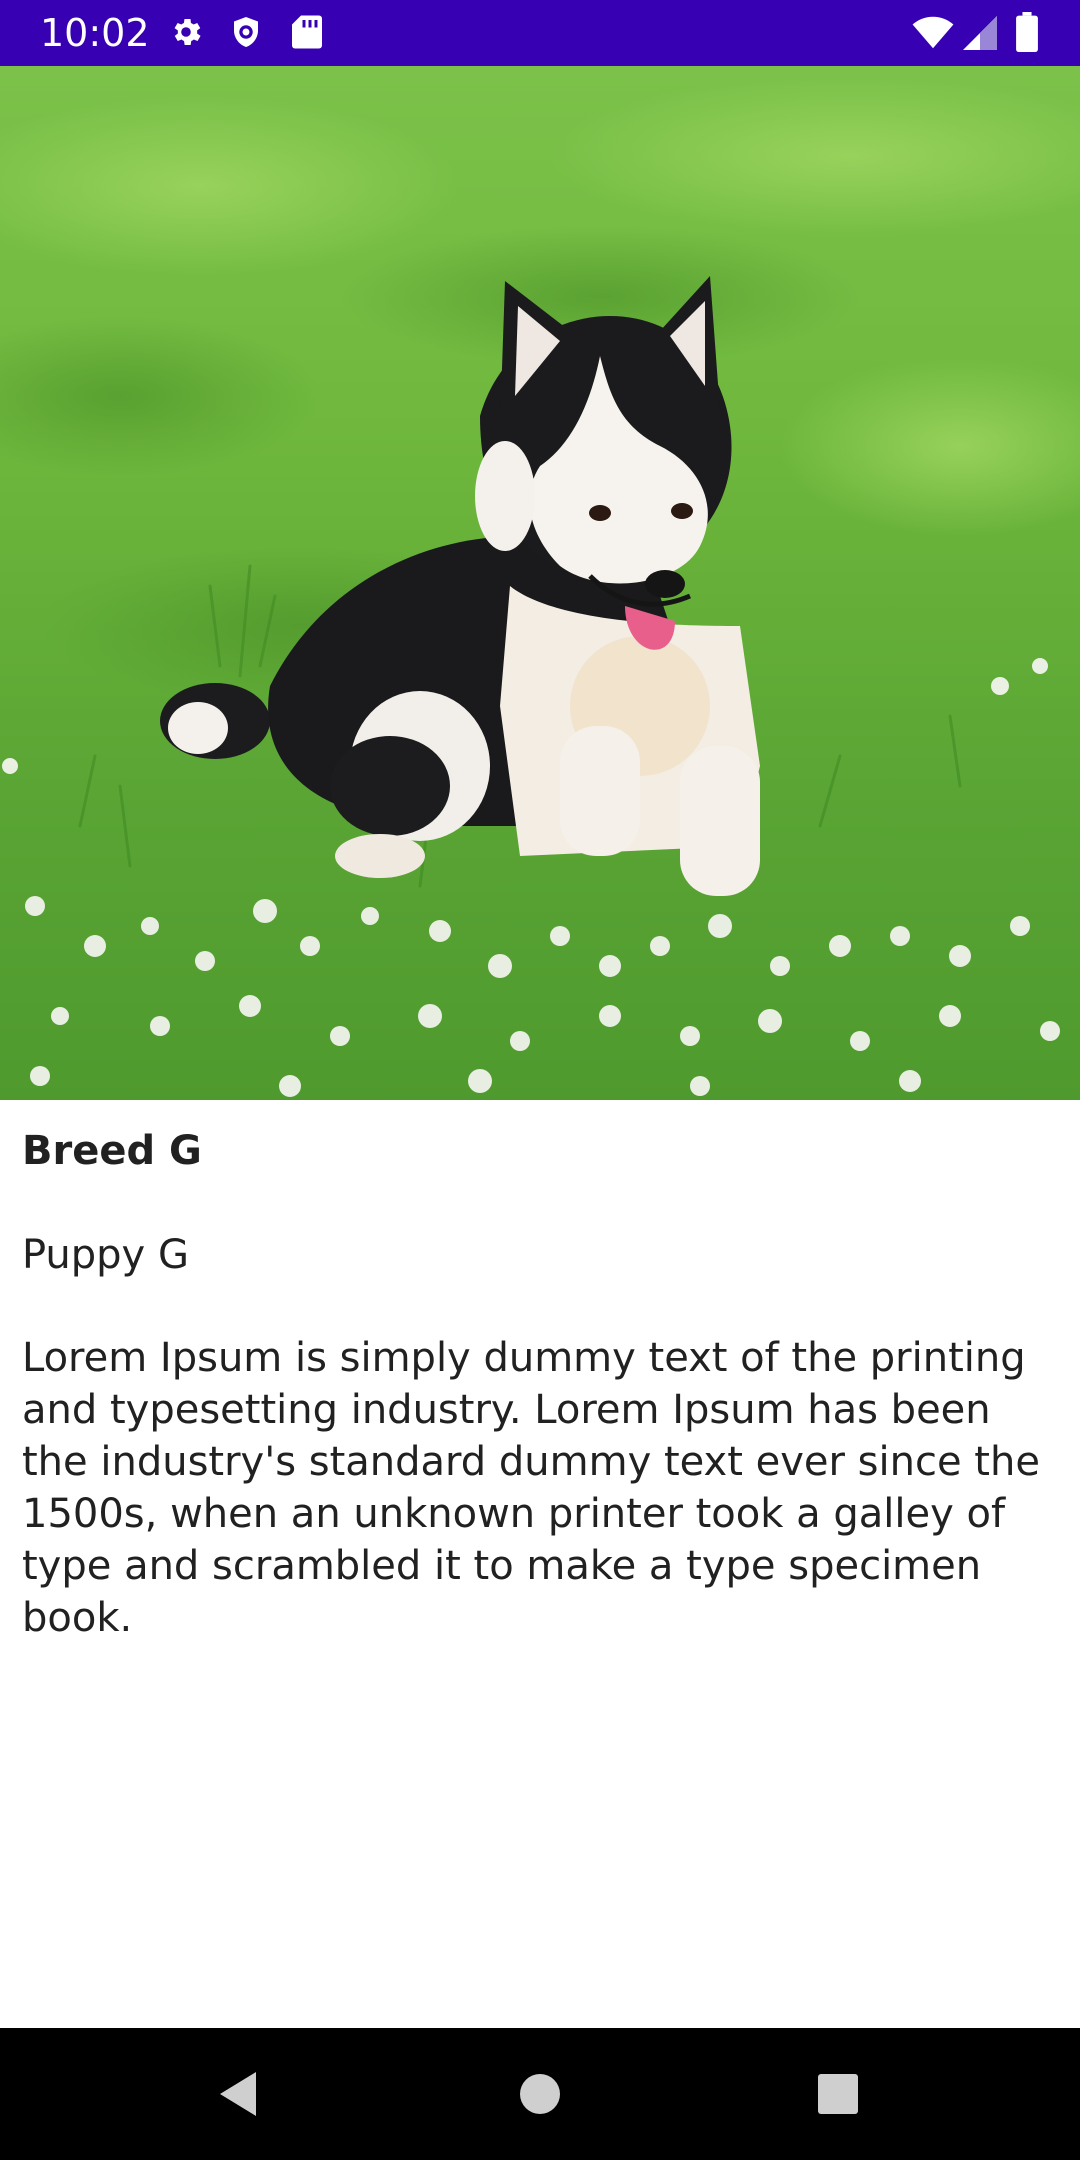 The height and width of the screenshot is (2160, 1080). I want to click on status-bar: 10:02, so click(540, 33).